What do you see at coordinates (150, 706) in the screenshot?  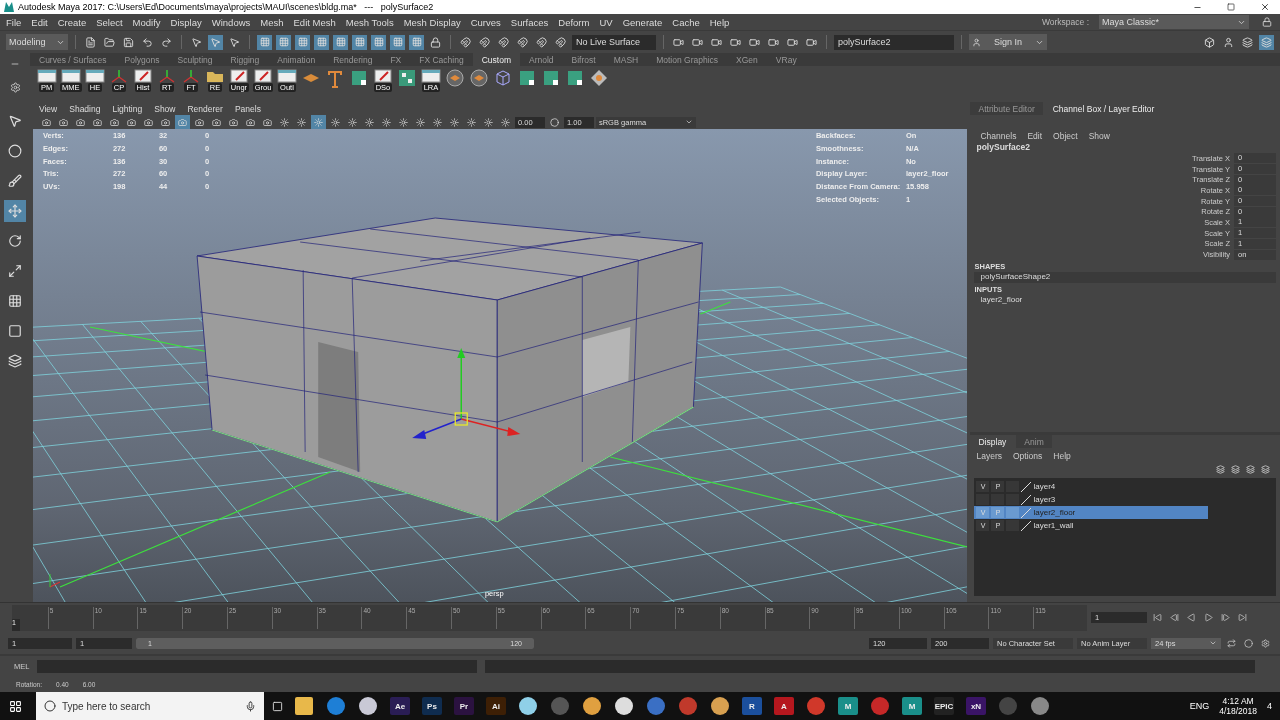 I see `search-field: Type here to search` at bounding box center [150, 706].